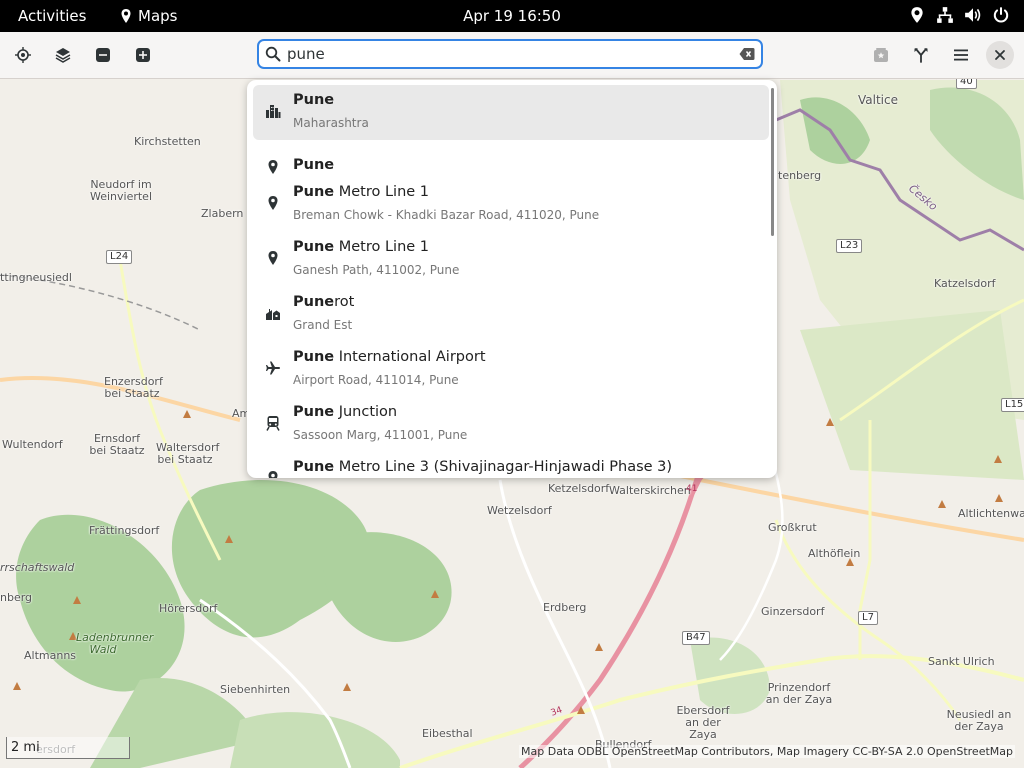 The image size is (1024, 768). Describe the element at coordinates (868, 618) in the screenshot. I see `road-number-tag: L7` at that location.